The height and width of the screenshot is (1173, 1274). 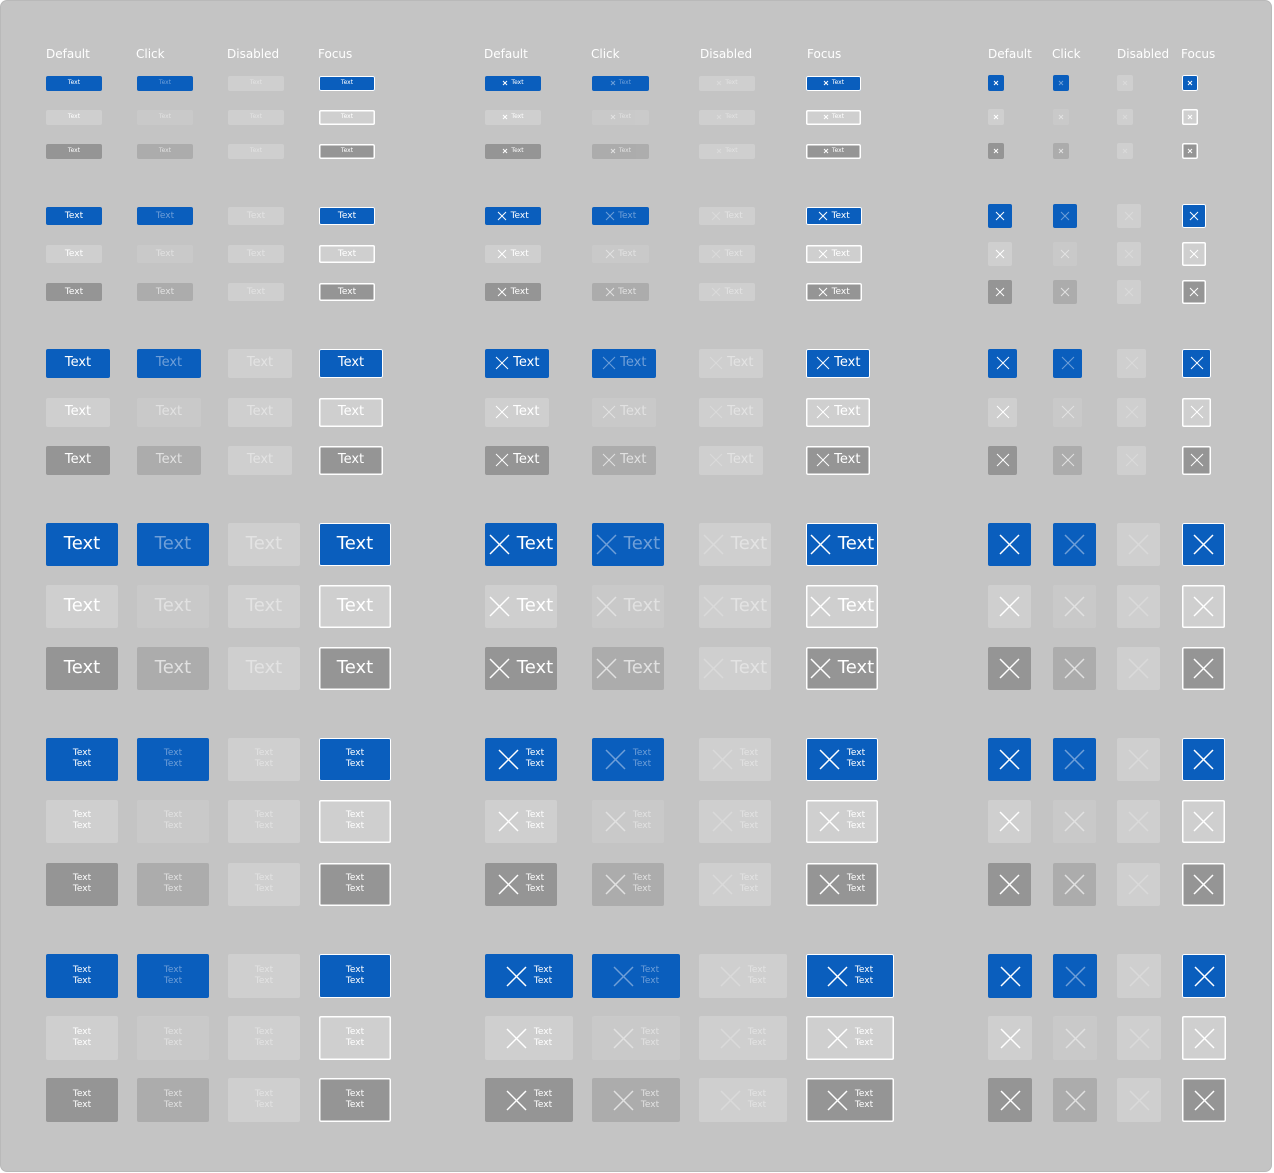 What do you see at coordinates (842, 606) in the screenshot?
I see `icon-text-button-l-secondary-focus: Text` at bounding box center [842, 606].